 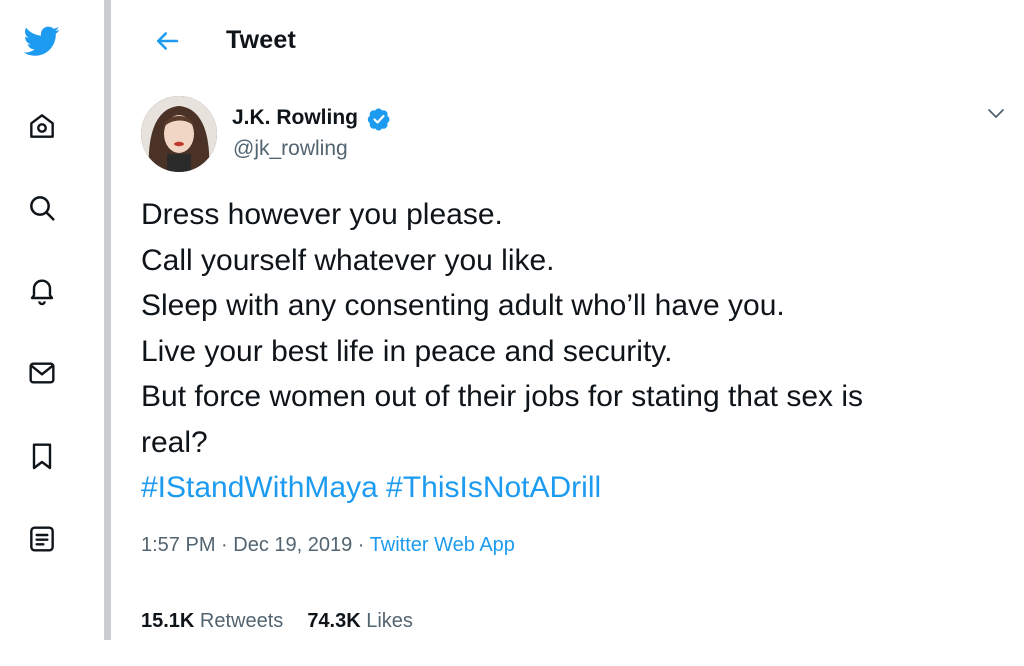 I want to click on tweet-time: 1:57 PM, so click(x=178, y=545).